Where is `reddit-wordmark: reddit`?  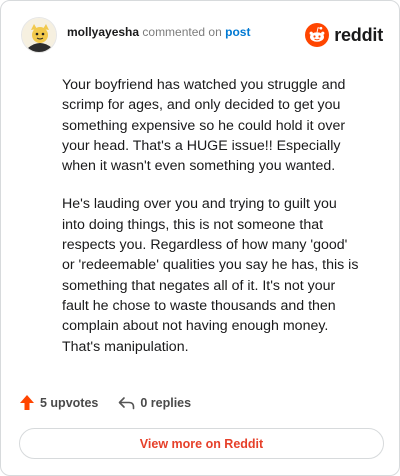 reddit-wordmark: reddit is located at coordinates (358, 34).